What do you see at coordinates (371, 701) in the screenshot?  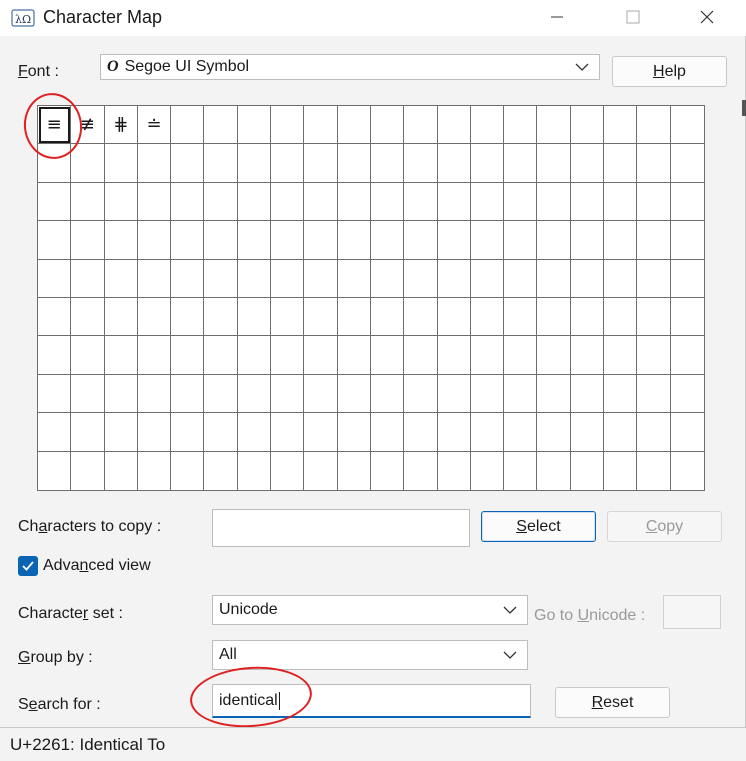 I see `search-input: identical` at bounding box center [371, 701].